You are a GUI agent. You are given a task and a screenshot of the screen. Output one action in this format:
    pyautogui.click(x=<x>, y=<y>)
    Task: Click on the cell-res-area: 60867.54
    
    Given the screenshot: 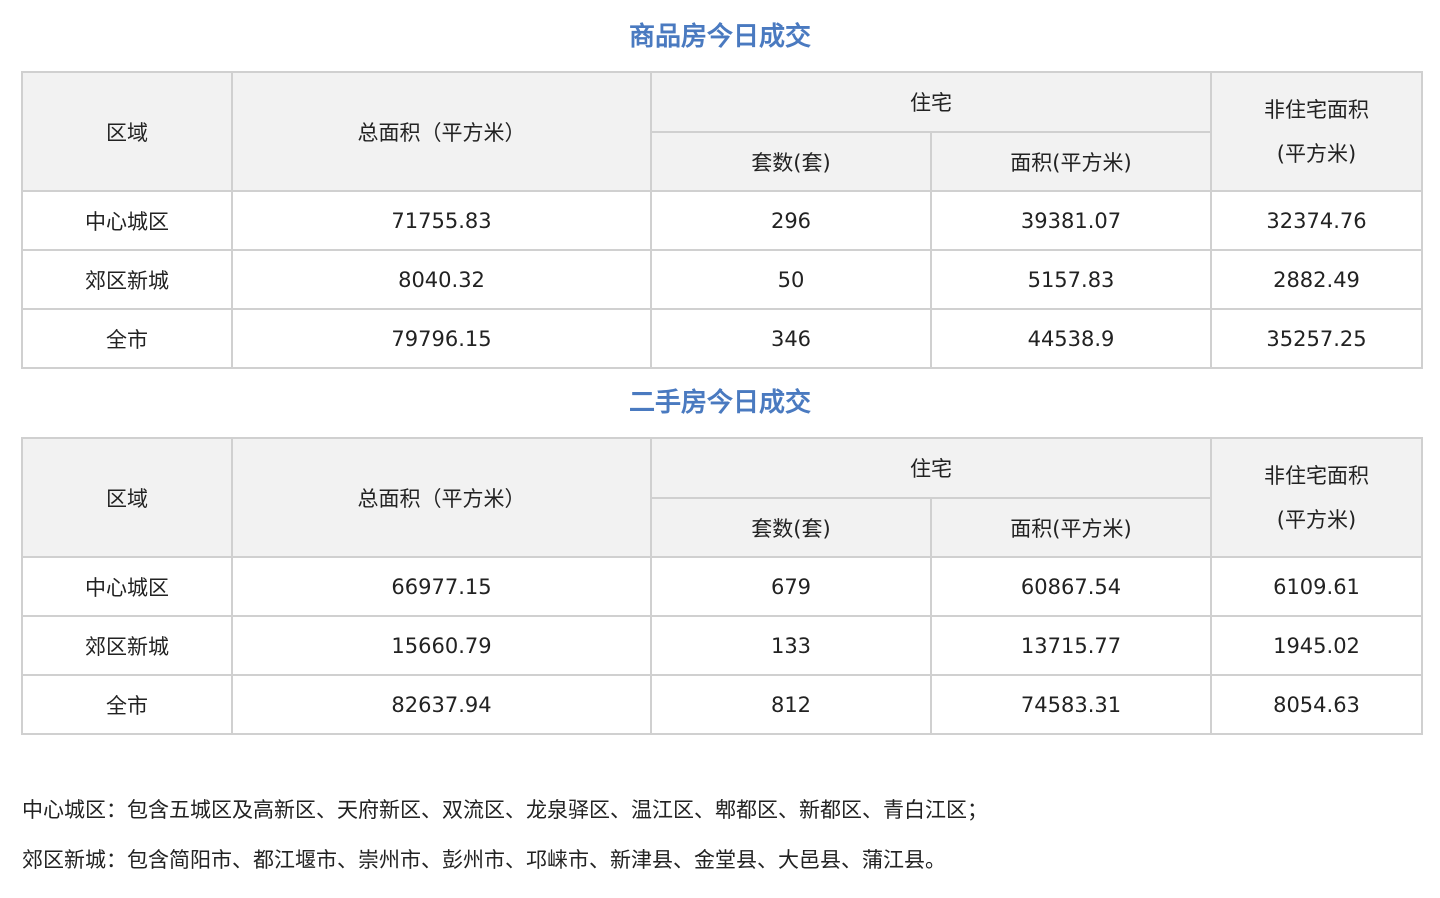 What is the action you would take?
    pyautogui.click(x=1071, y=586)
    